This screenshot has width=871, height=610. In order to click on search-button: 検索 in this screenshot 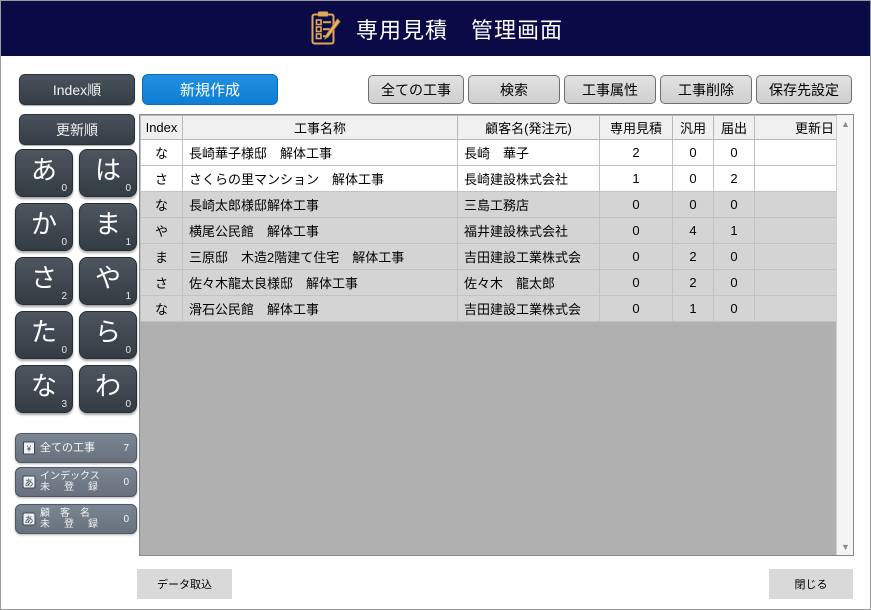, I will do `click(514, 89)`.